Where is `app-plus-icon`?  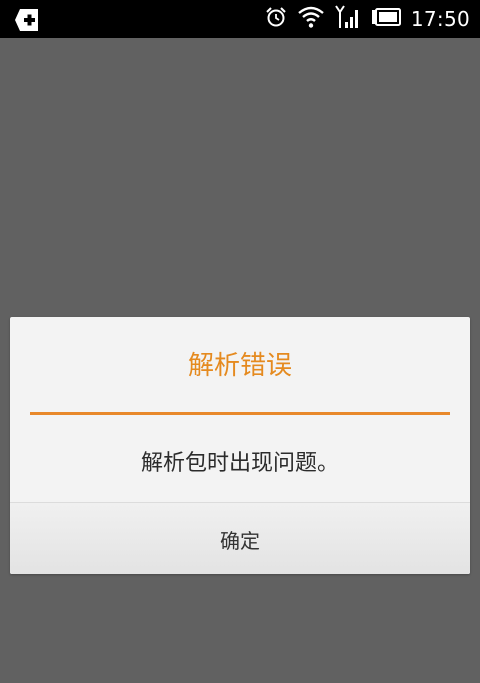
app-plus-icon is located at coordinates (27, 20).